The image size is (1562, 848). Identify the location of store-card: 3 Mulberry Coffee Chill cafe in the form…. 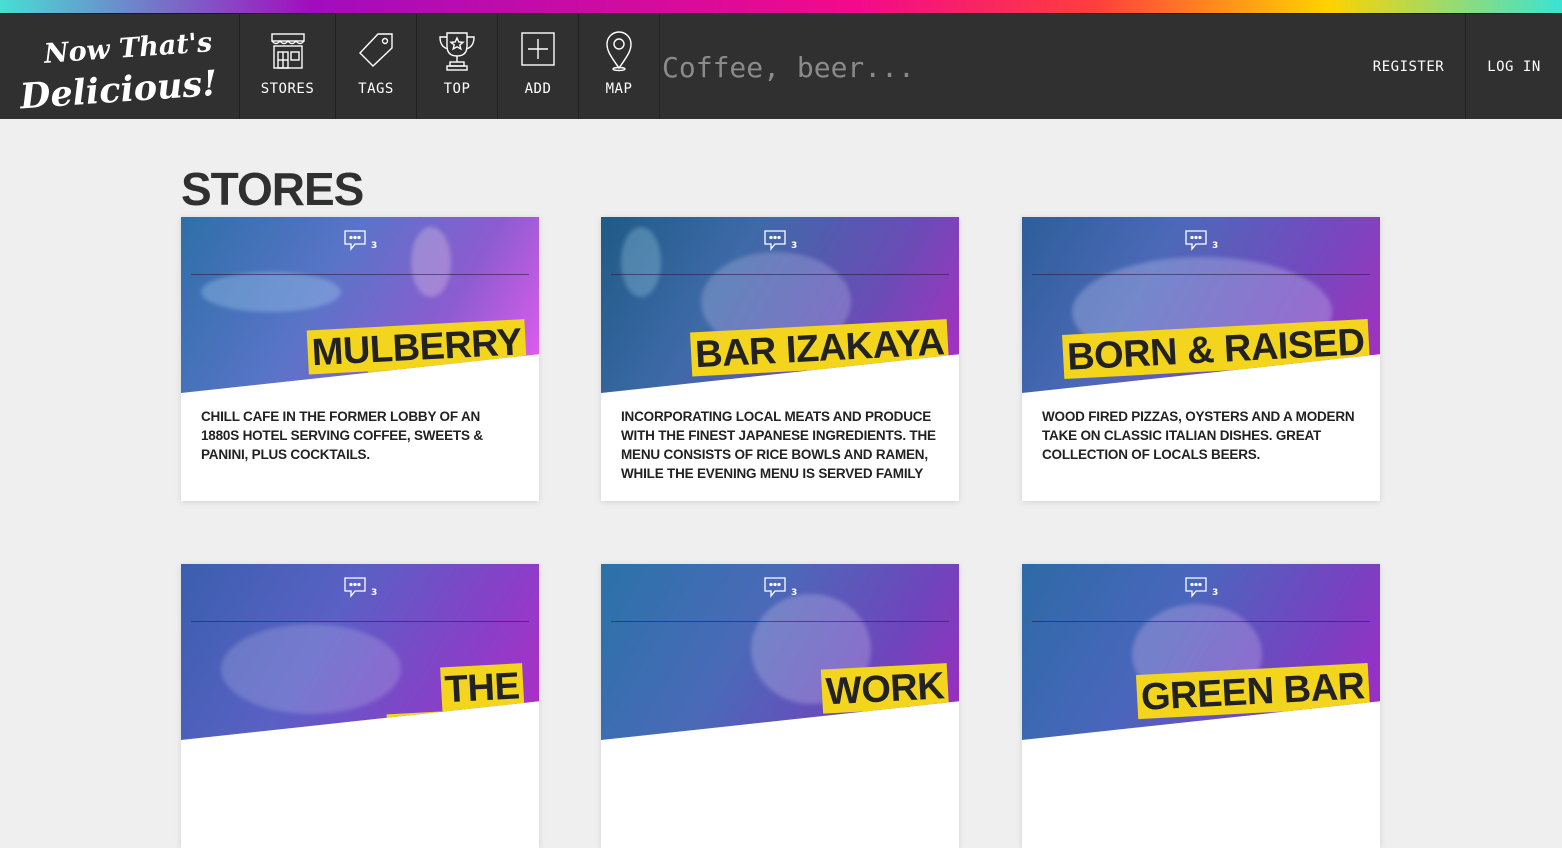
(360, 359).